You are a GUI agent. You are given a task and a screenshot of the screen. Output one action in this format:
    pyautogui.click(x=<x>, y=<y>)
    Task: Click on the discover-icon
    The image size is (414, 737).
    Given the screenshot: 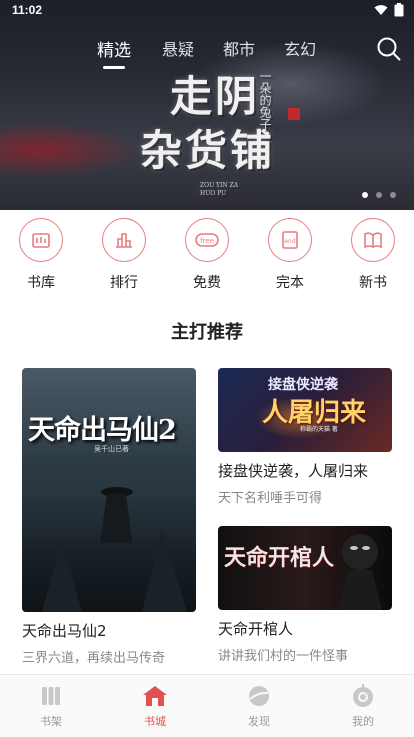 What is the action you would take?
    pyautogui.click(x=259, y=696)
    